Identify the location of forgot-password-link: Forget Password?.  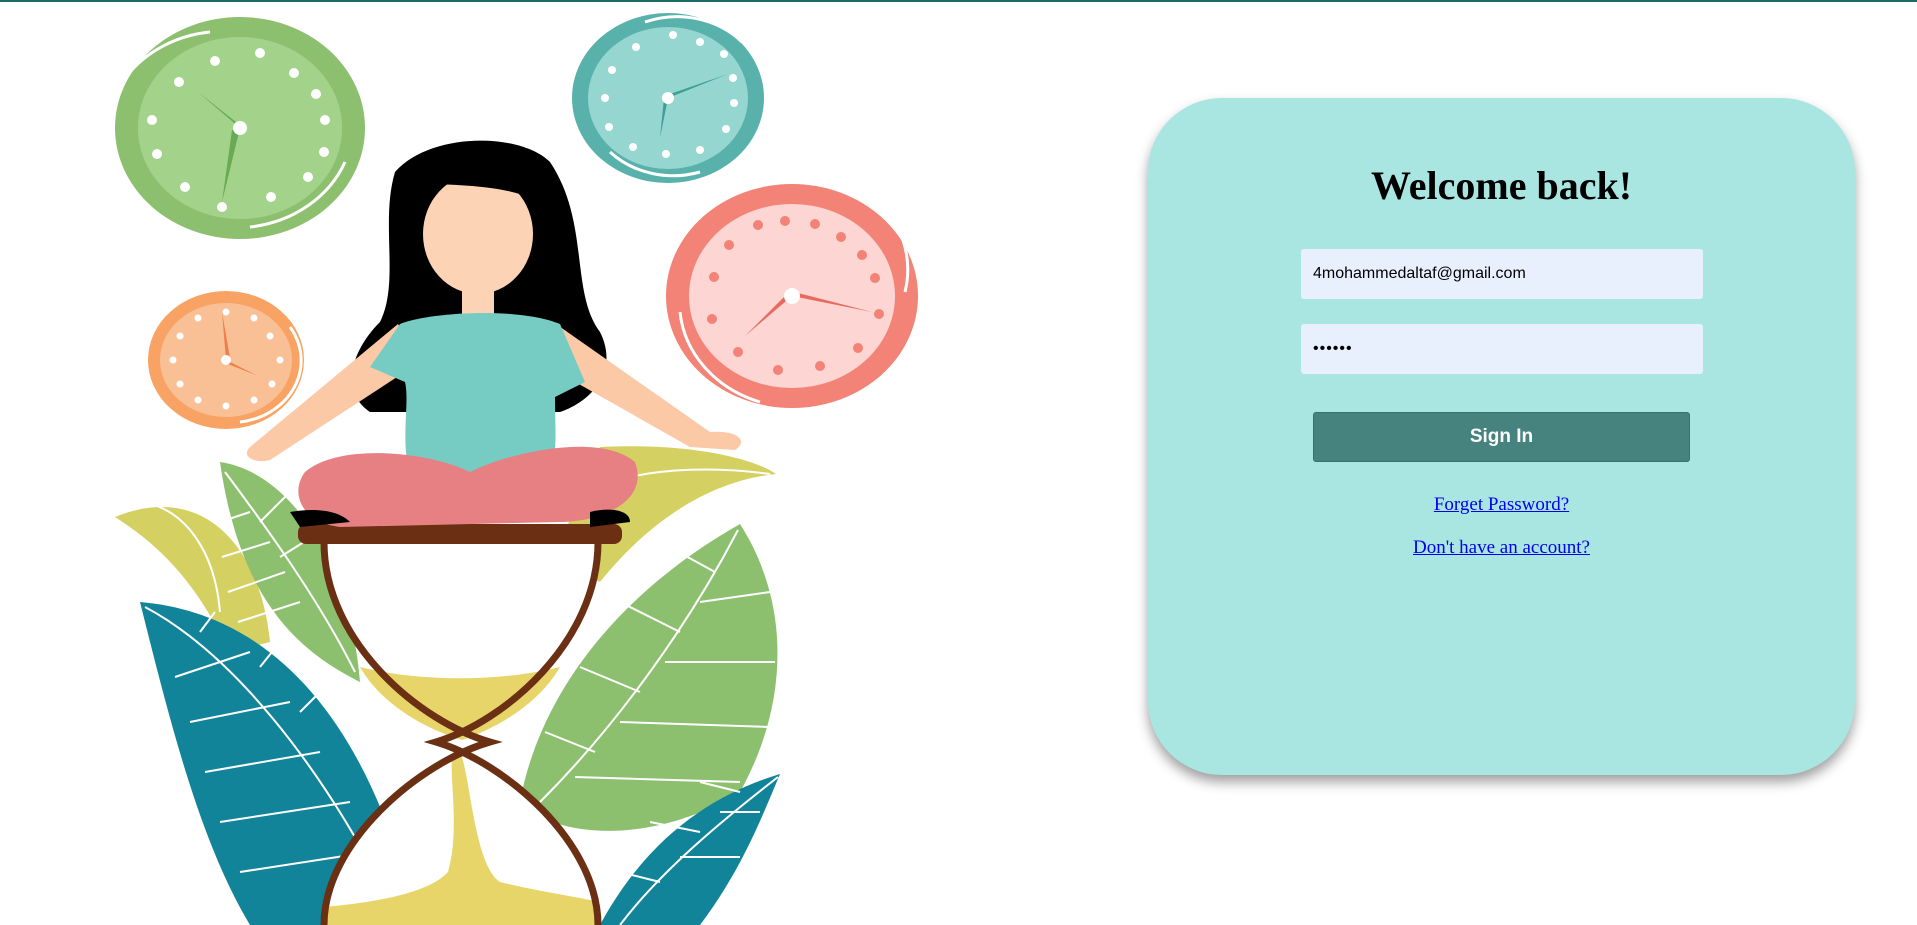
(1501, 504).